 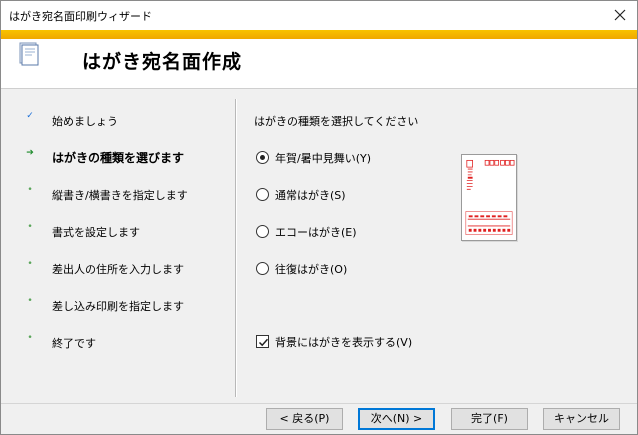 I want to click on step-item-start: ✓ 始めましょう, so click(x=118, y=120).